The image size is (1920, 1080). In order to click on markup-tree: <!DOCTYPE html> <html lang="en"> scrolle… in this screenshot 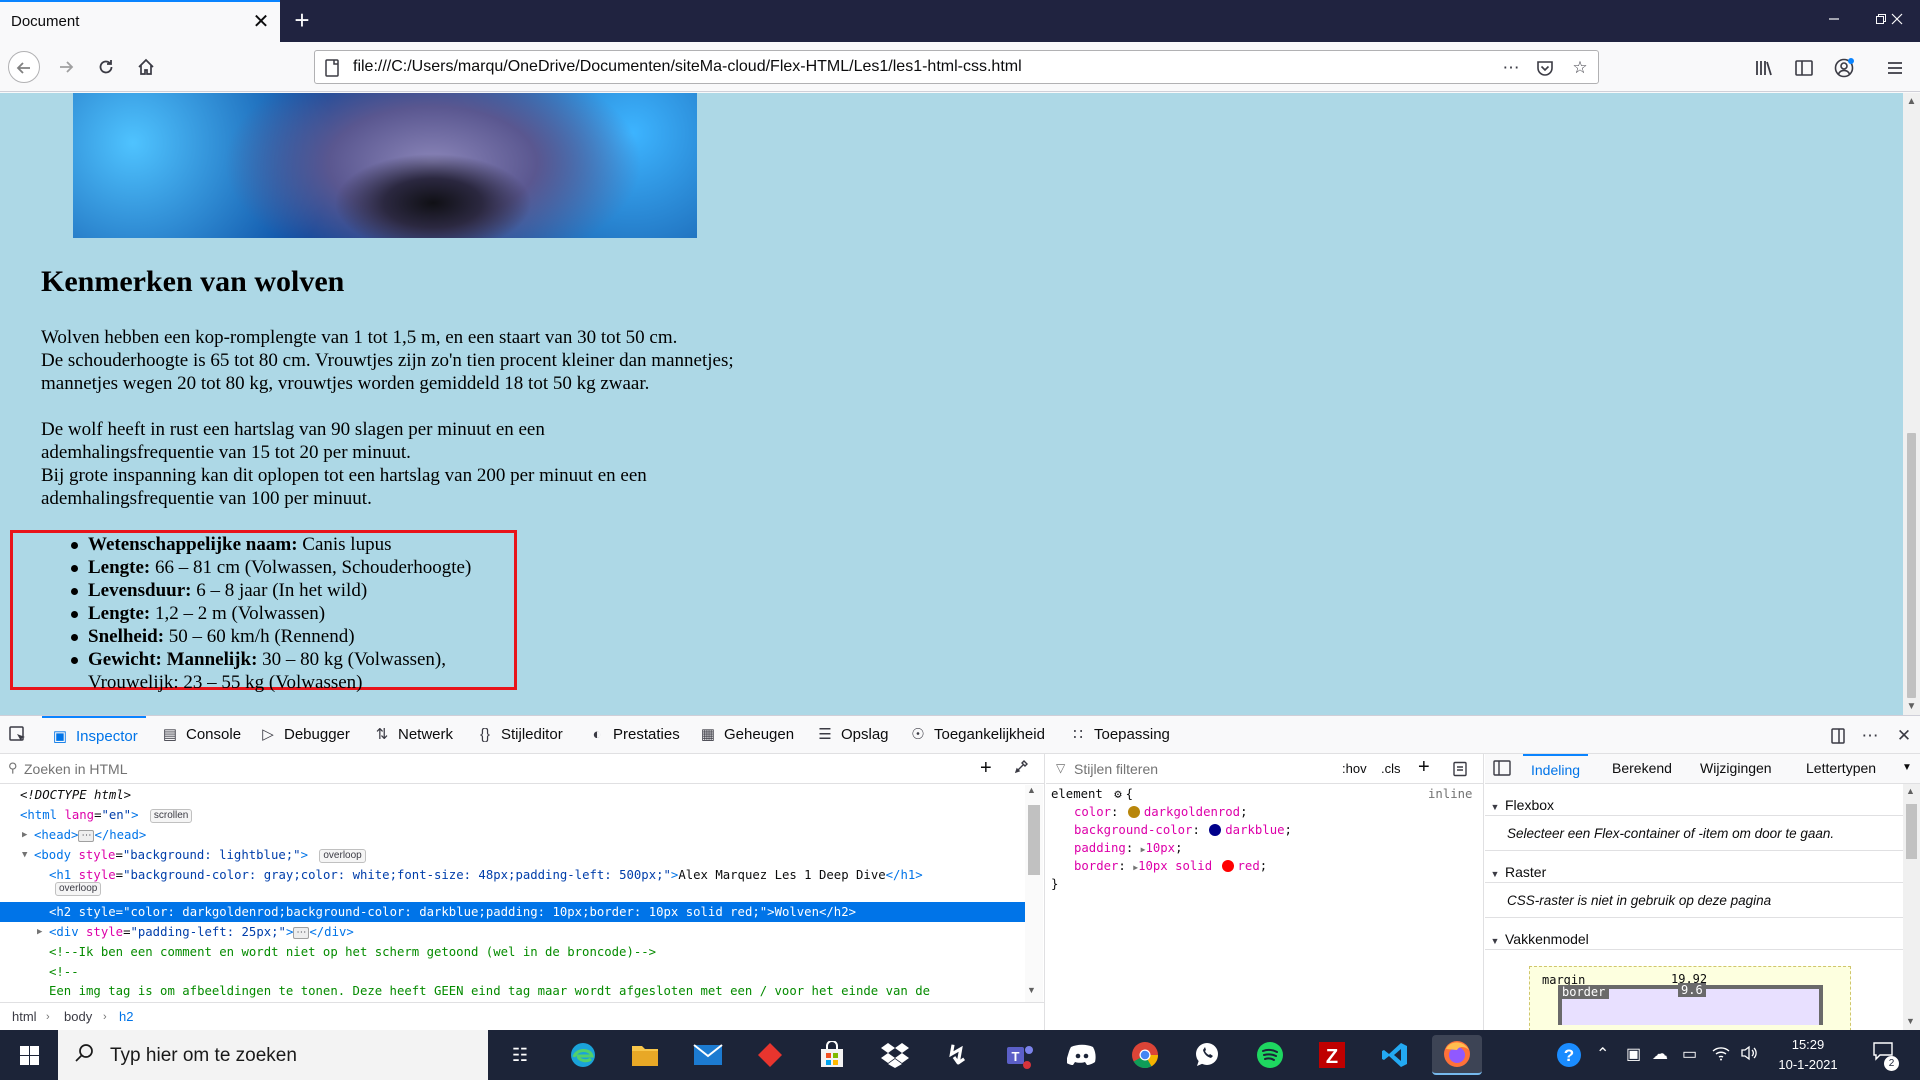, I will do `click(512, 891)`.